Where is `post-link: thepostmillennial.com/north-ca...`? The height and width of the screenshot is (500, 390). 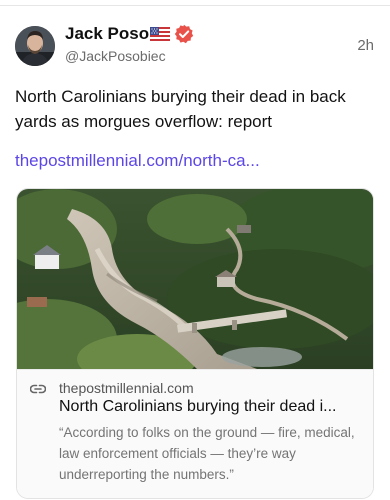 post-link: thepostmillennial.com/north-ca... is located at coordinates (195, 161).